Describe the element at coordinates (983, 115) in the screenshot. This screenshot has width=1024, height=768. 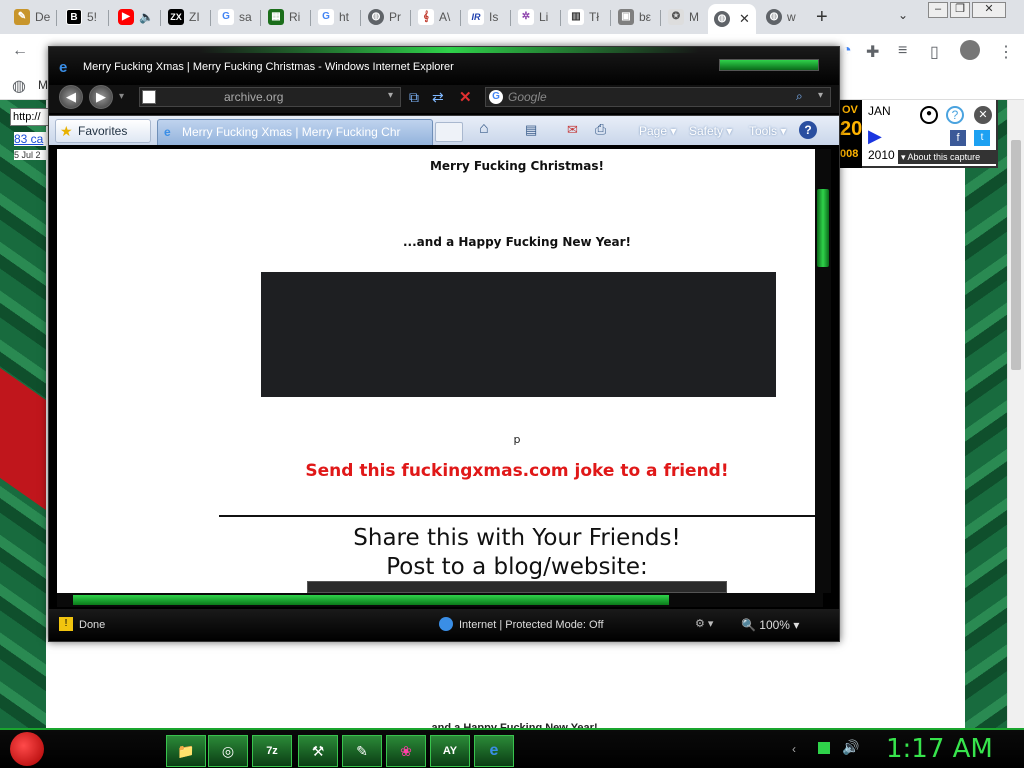
I see `close-icon: ✕` at that location.